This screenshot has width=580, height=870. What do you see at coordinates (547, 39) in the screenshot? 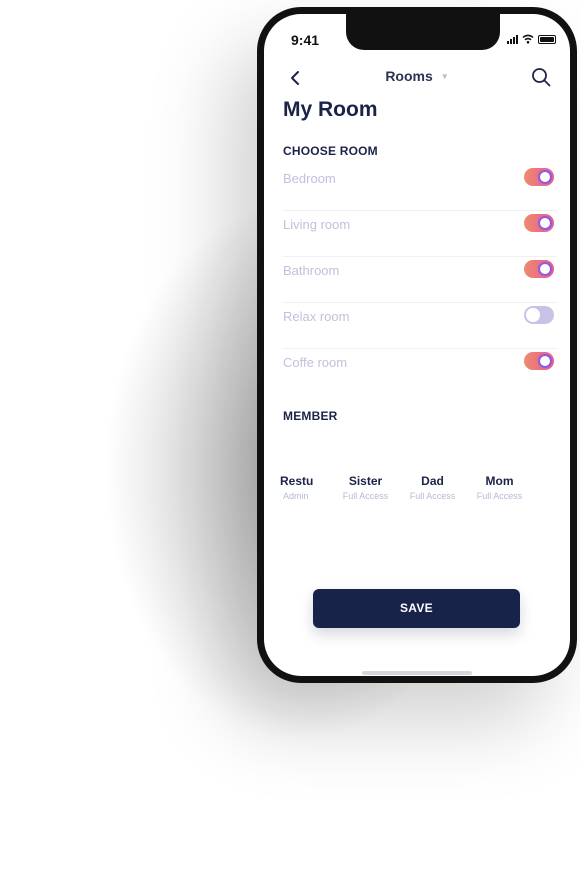
I see `battery-icon` at bounding box center [547, 39].